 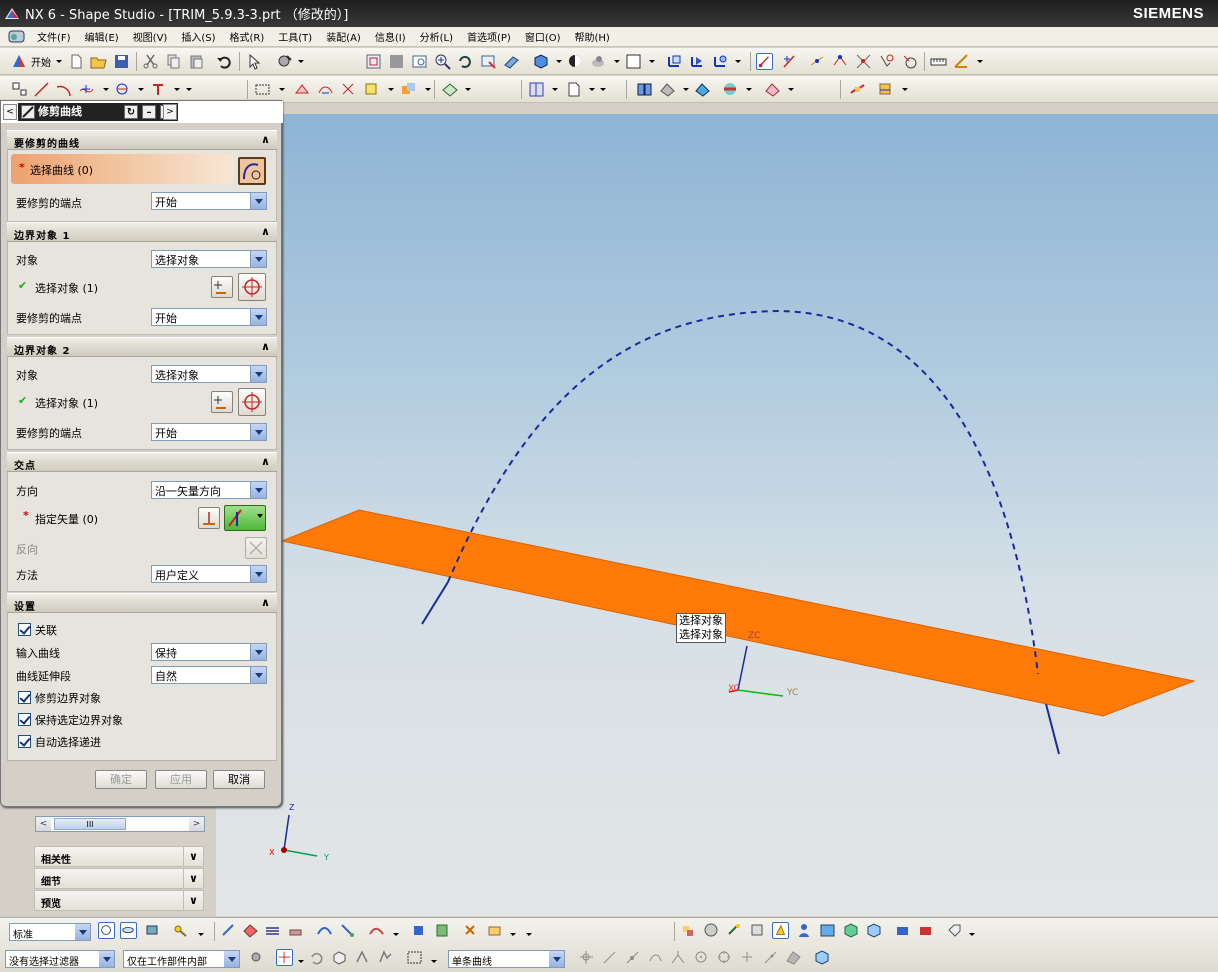 I want to click on assembly-icon, so click(x=688, y=930).